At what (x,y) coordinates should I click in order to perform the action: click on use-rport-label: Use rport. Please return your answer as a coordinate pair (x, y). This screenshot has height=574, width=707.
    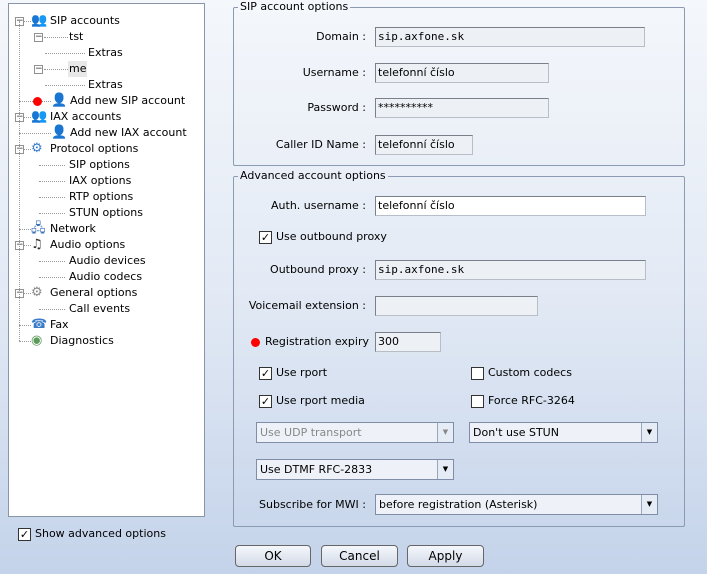
    Looking at the image, I should click on (302, 372).